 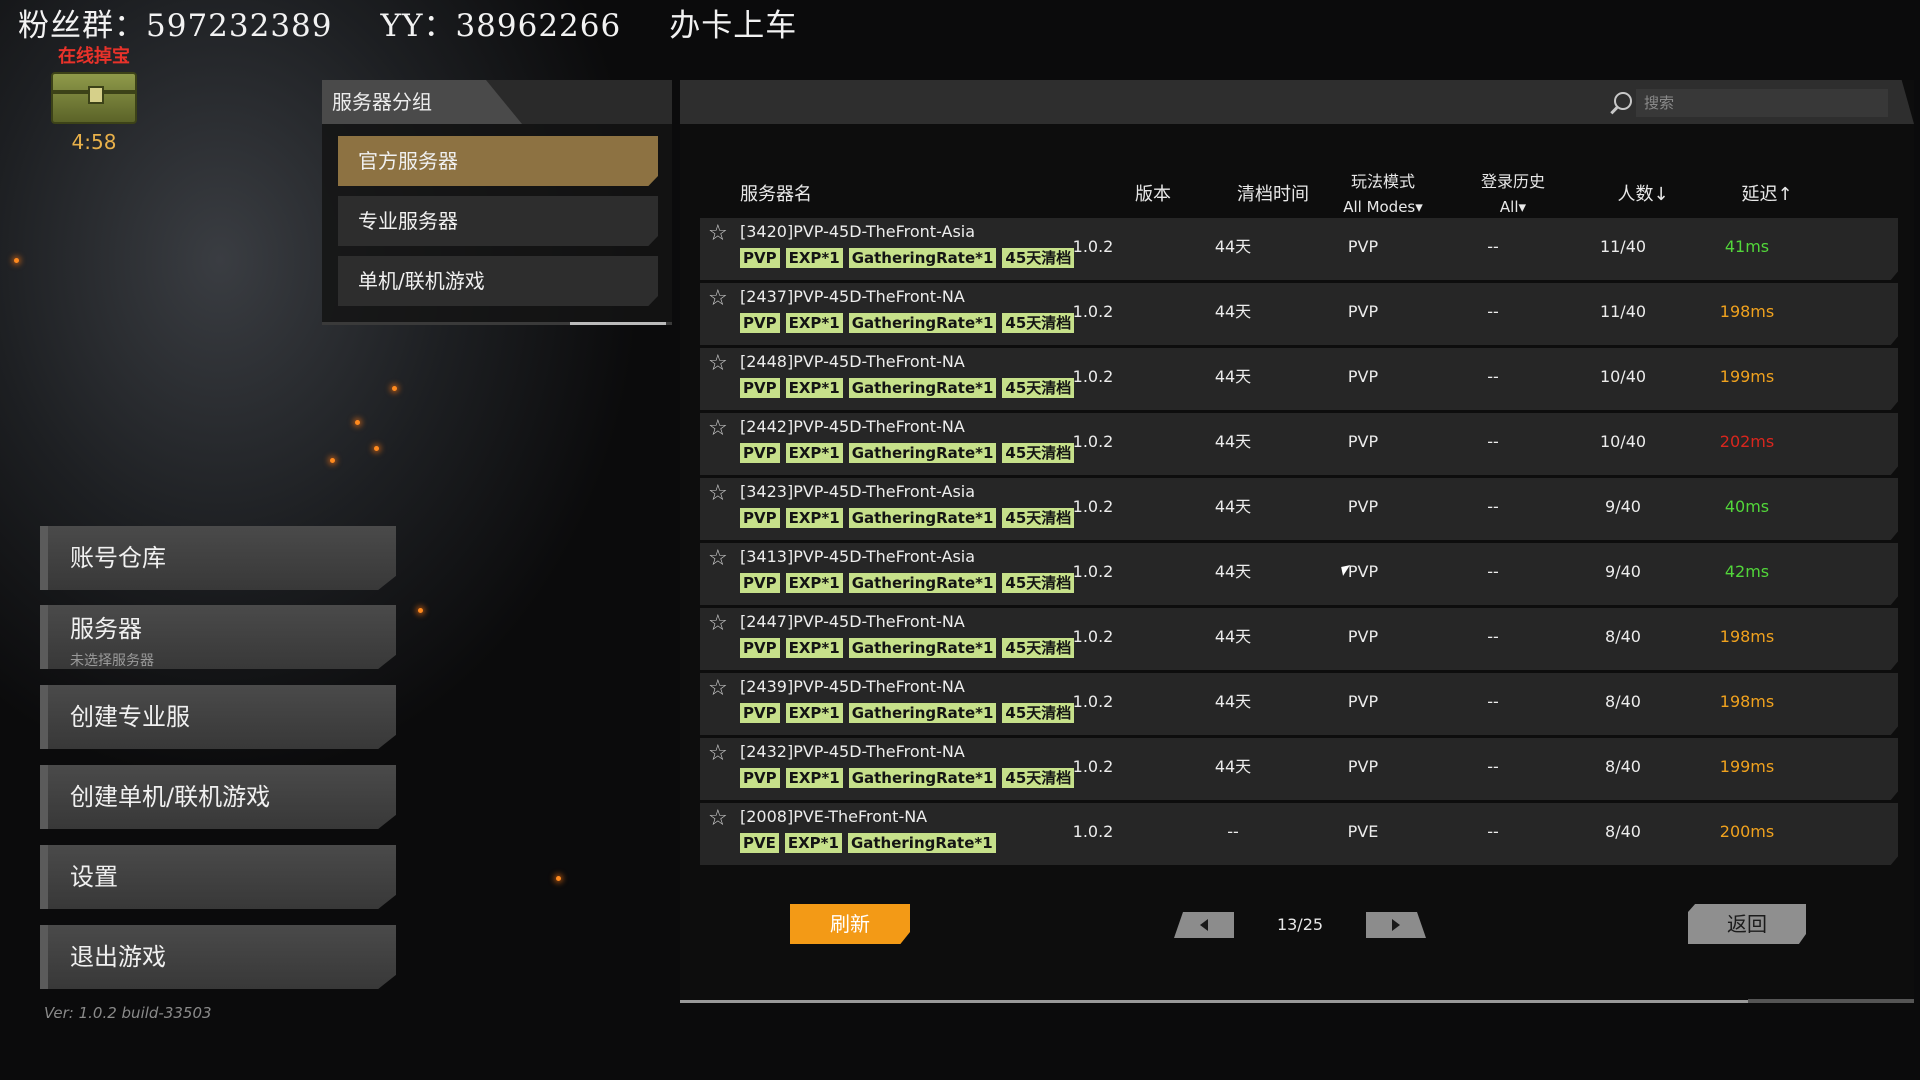 What do you see at coordinates (218, 957) in the screenshot?
I see `menu-exit-game-button: 退出游戏` at bounding box center [218, 957].